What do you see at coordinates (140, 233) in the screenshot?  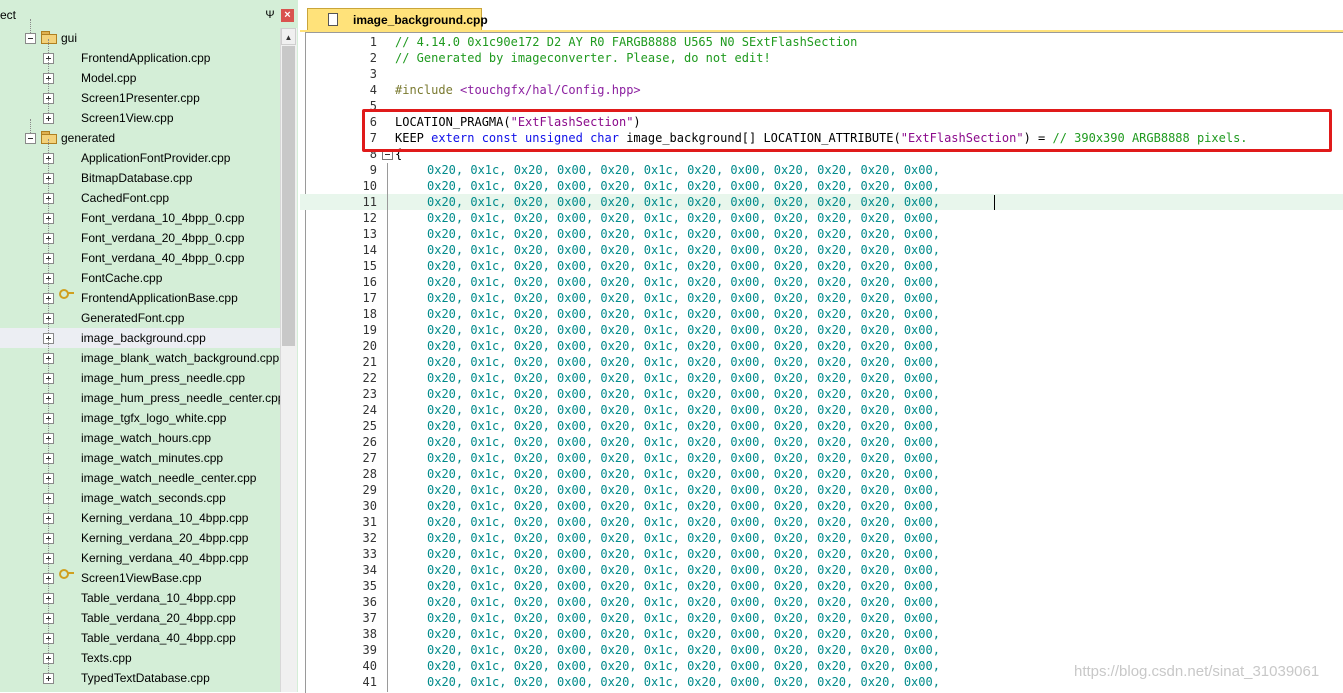 I see `tree-item: Font_verdana_20_4bpp_0.cpp` at bounding box center [140, 233].